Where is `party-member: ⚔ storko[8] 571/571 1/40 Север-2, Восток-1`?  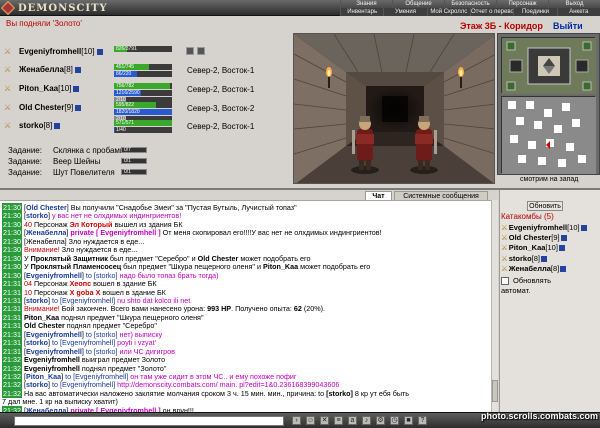
party-member: ⚔ storko[8] 571/571 1/40 Север-2, Восток-1 is located at coordinates (147, 129).